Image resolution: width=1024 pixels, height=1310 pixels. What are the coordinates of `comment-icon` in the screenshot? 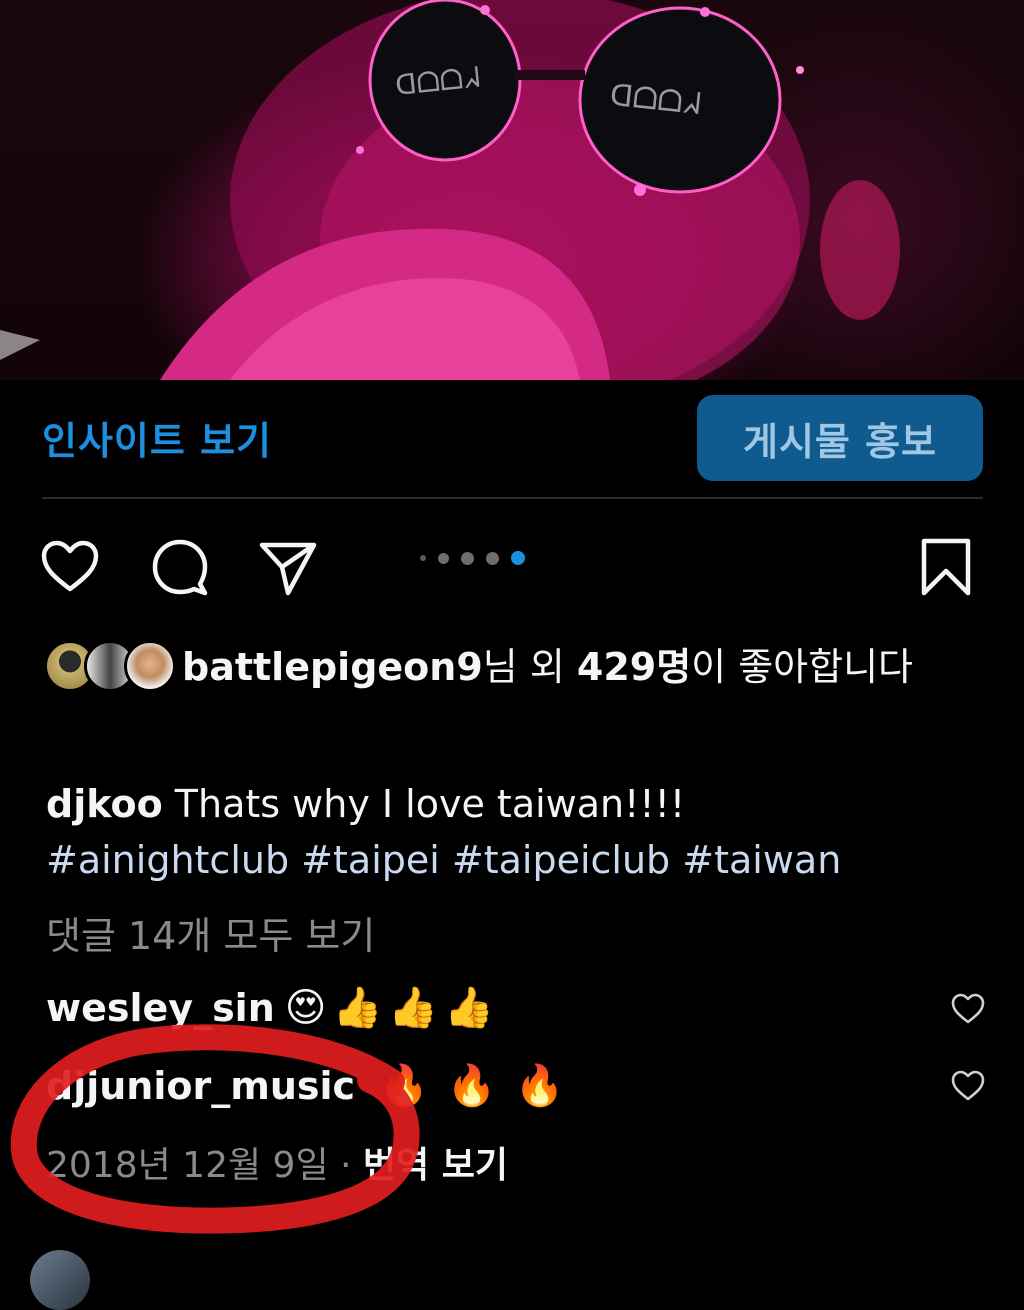 It's located at (180, 567).